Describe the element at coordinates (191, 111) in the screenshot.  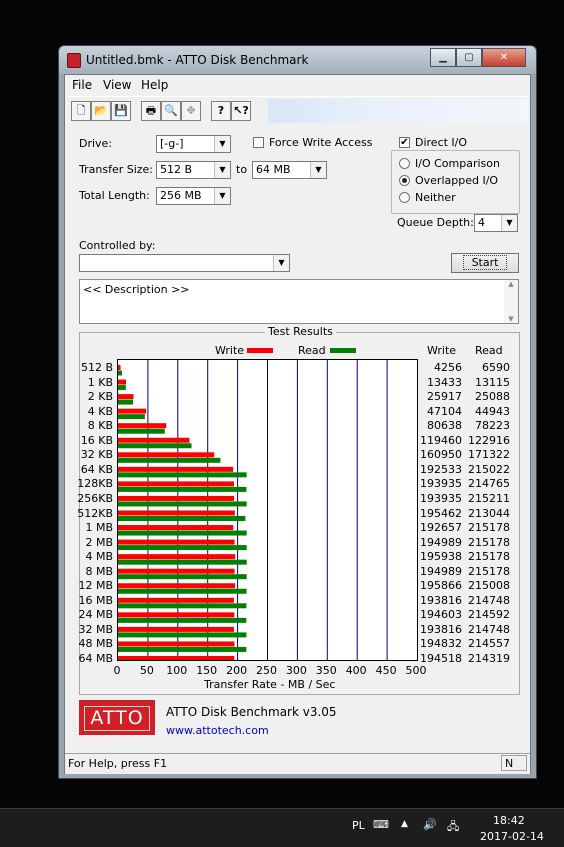
I see `move-icon: ✥` at that location.